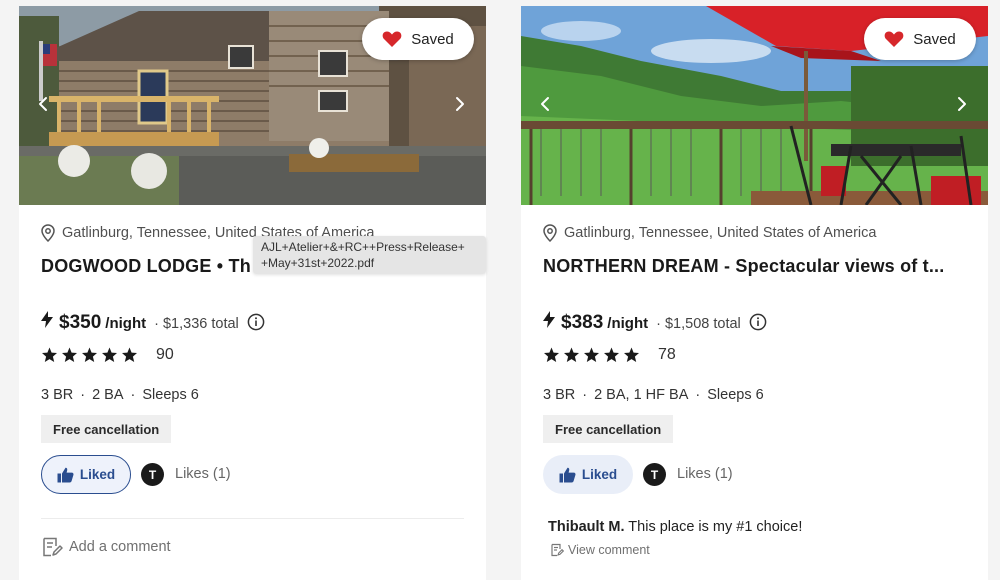 Image resolution: width=1000 pixels, height=580 pixels. I want to click on review-count: 78, so click(667, 355).